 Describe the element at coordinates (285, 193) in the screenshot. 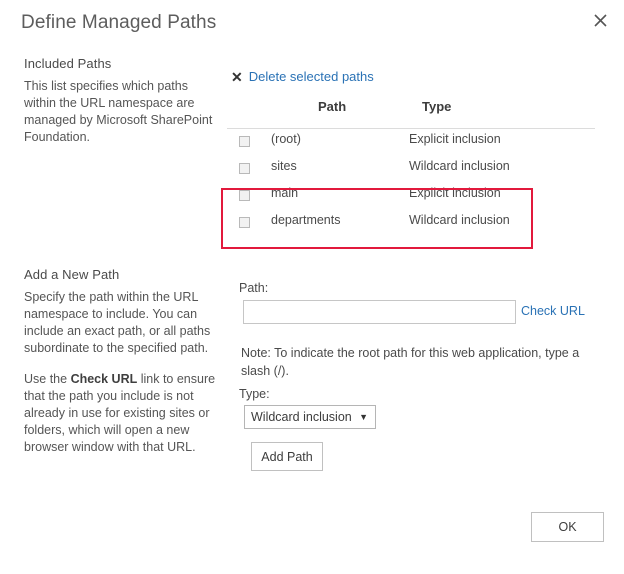

I see `cell-path: main` at that location.